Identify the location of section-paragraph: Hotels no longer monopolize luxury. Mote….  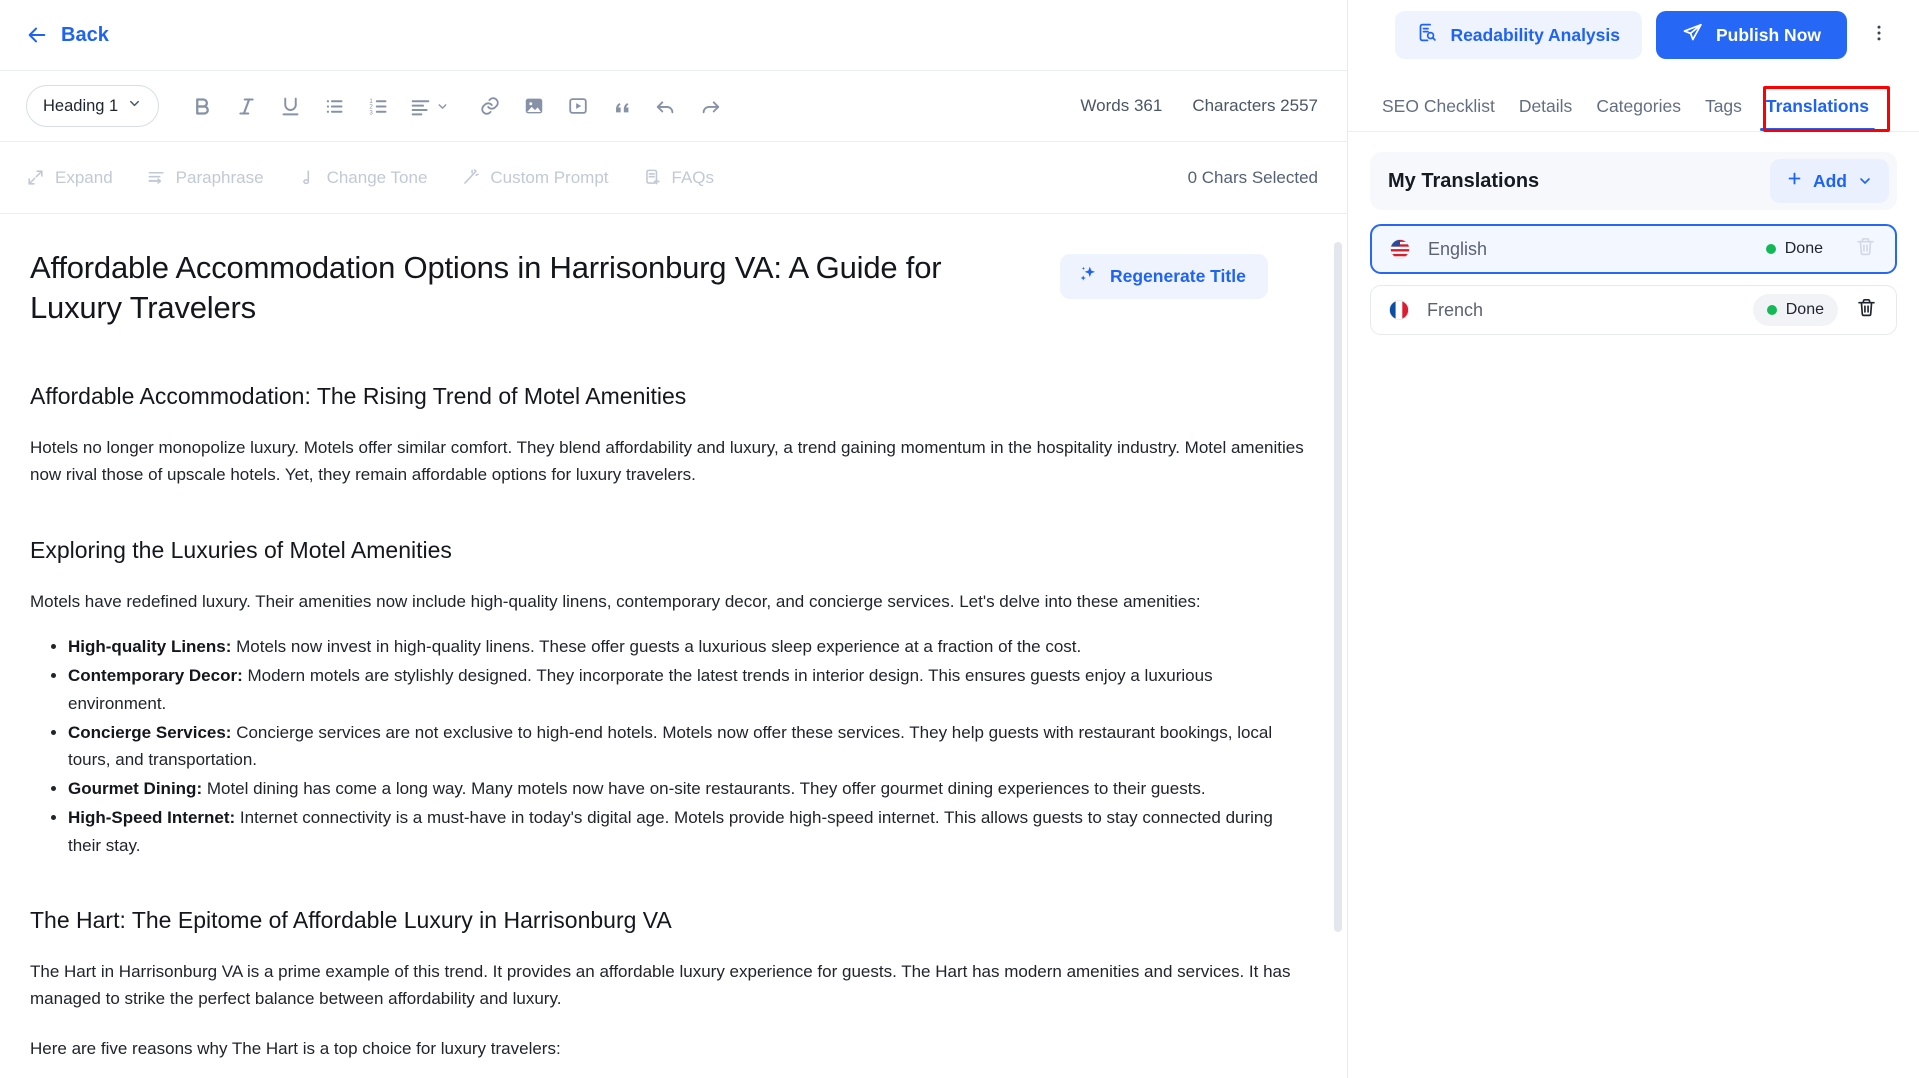
(667, 461).